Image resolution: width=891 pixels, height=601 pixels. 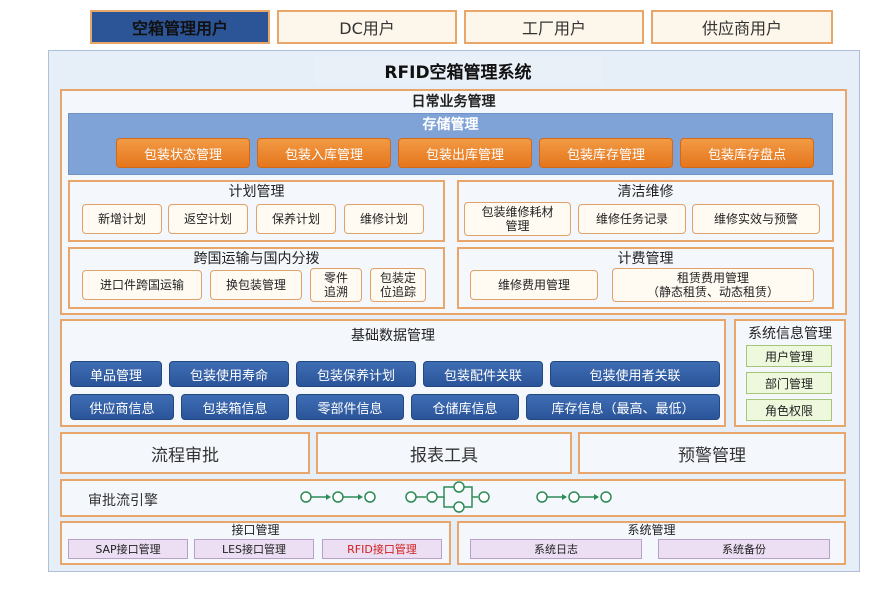 I want to click on interface-title: 接口管理, so click(x=255, y=529).